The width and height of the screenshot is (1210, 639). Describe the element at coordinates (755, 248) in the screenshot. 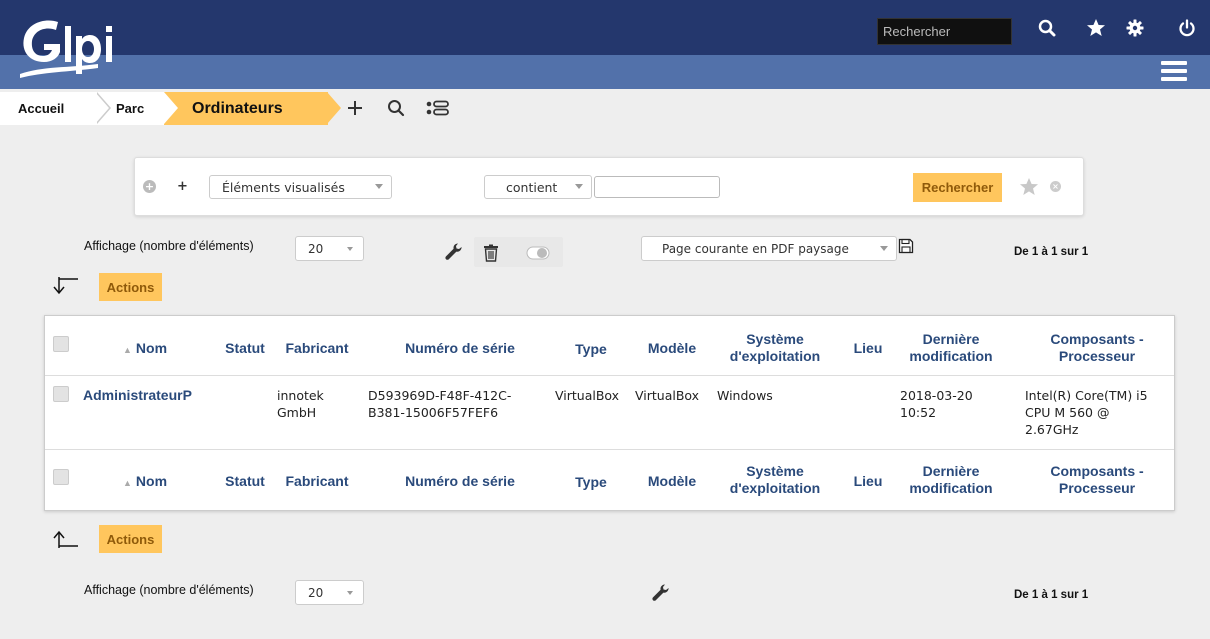

I see `export-format-value: Page courante en PDF paysage` at that location.